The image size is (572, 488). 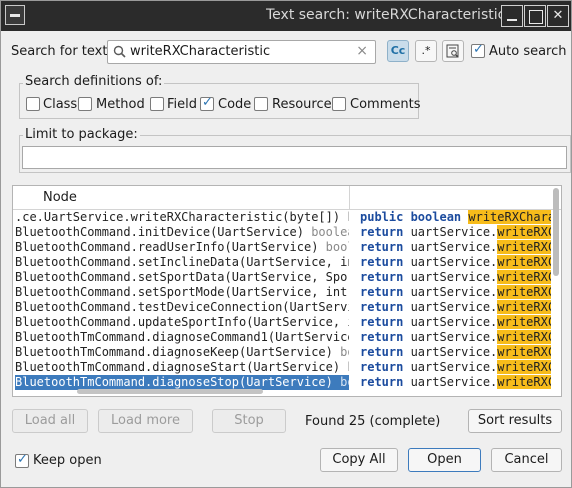 What do you see at coordinates (526, 460) in the screenshot?
I see `cancel-button: Cancel` at bounding box center [526, 460].